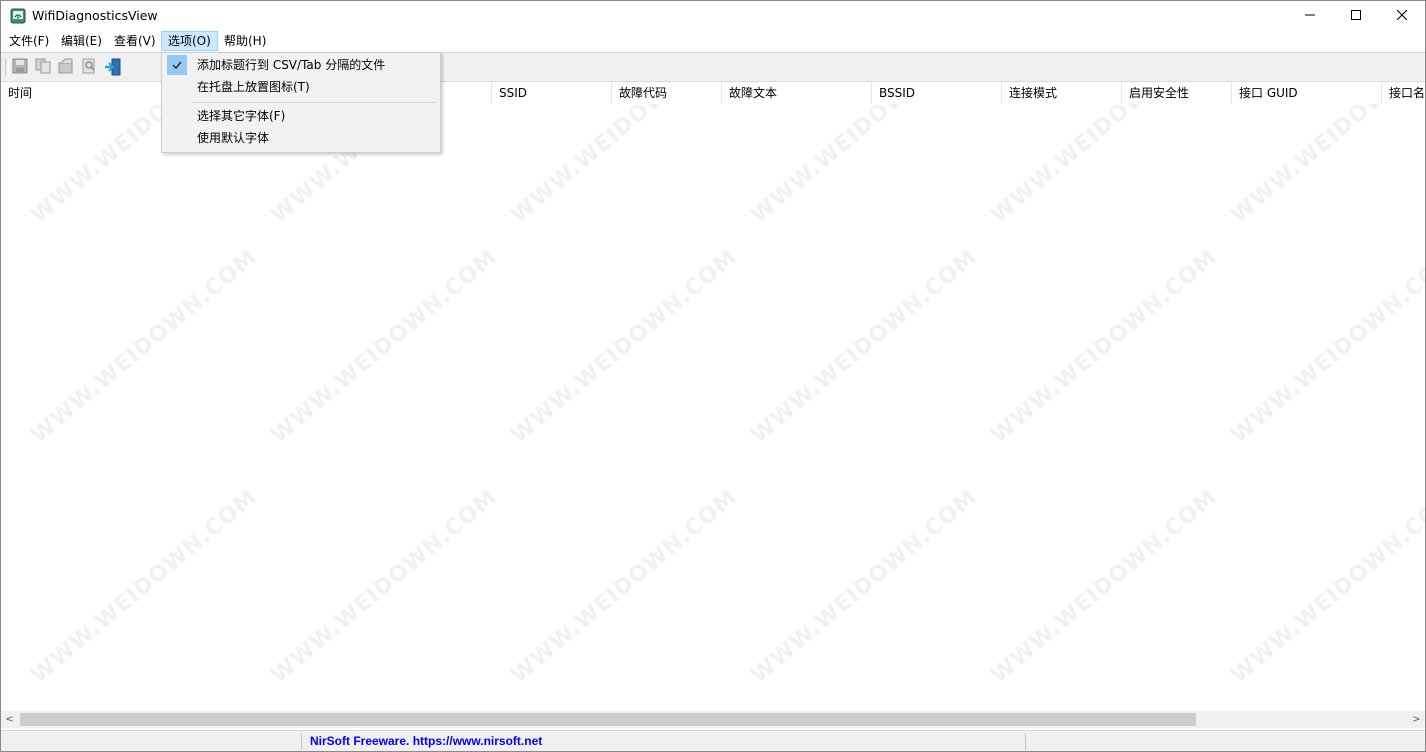  What do you see at coordinates (95, 15) in the screenshot?
I see `window-title: WifiDiagnosticsView` at bounding box center [95, 15].